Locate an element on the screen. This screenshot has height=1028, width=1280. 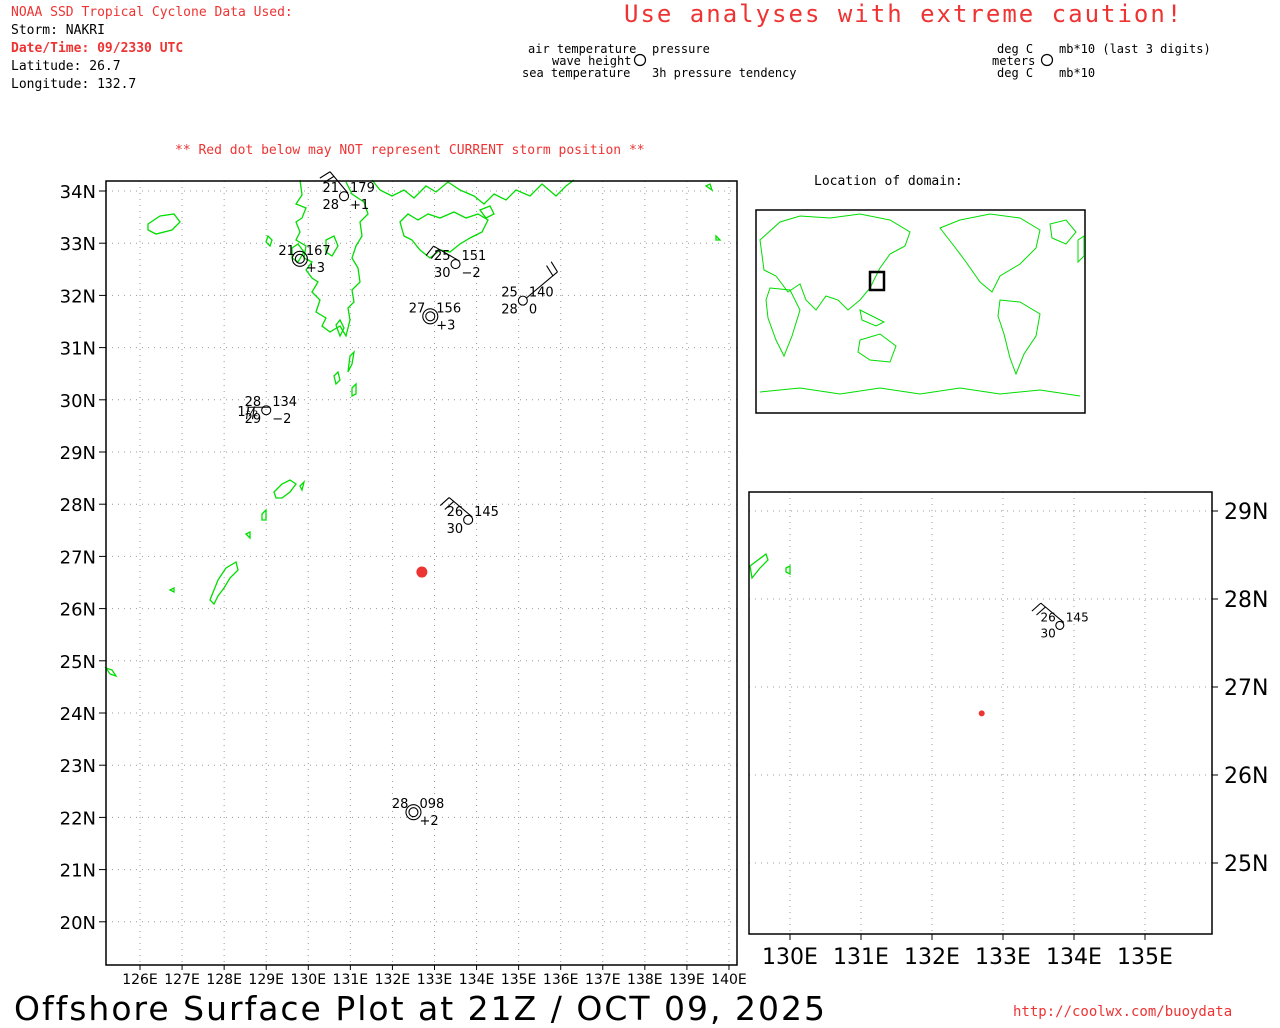
station-plot-s3: 25 151 30 −2 is located at coordinates (456, 263).